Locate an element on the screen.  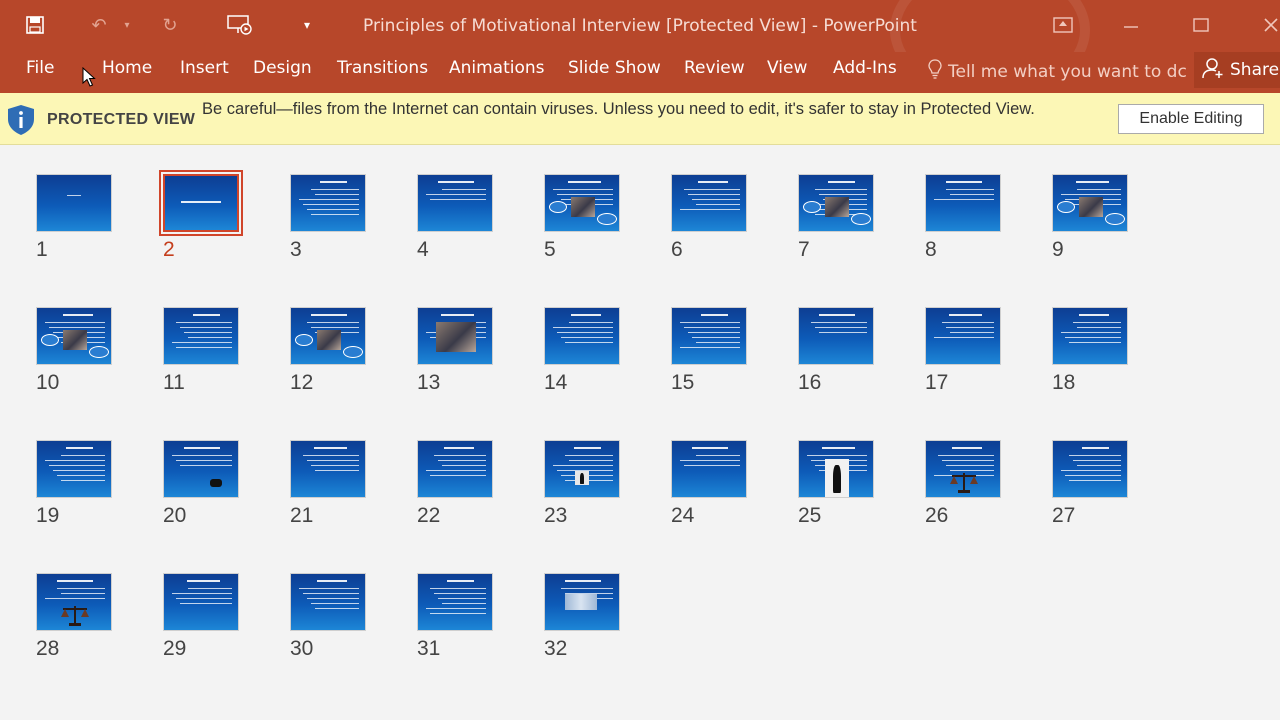
tab-add-ins: Add-Ins is located at coordinates (865, 72).